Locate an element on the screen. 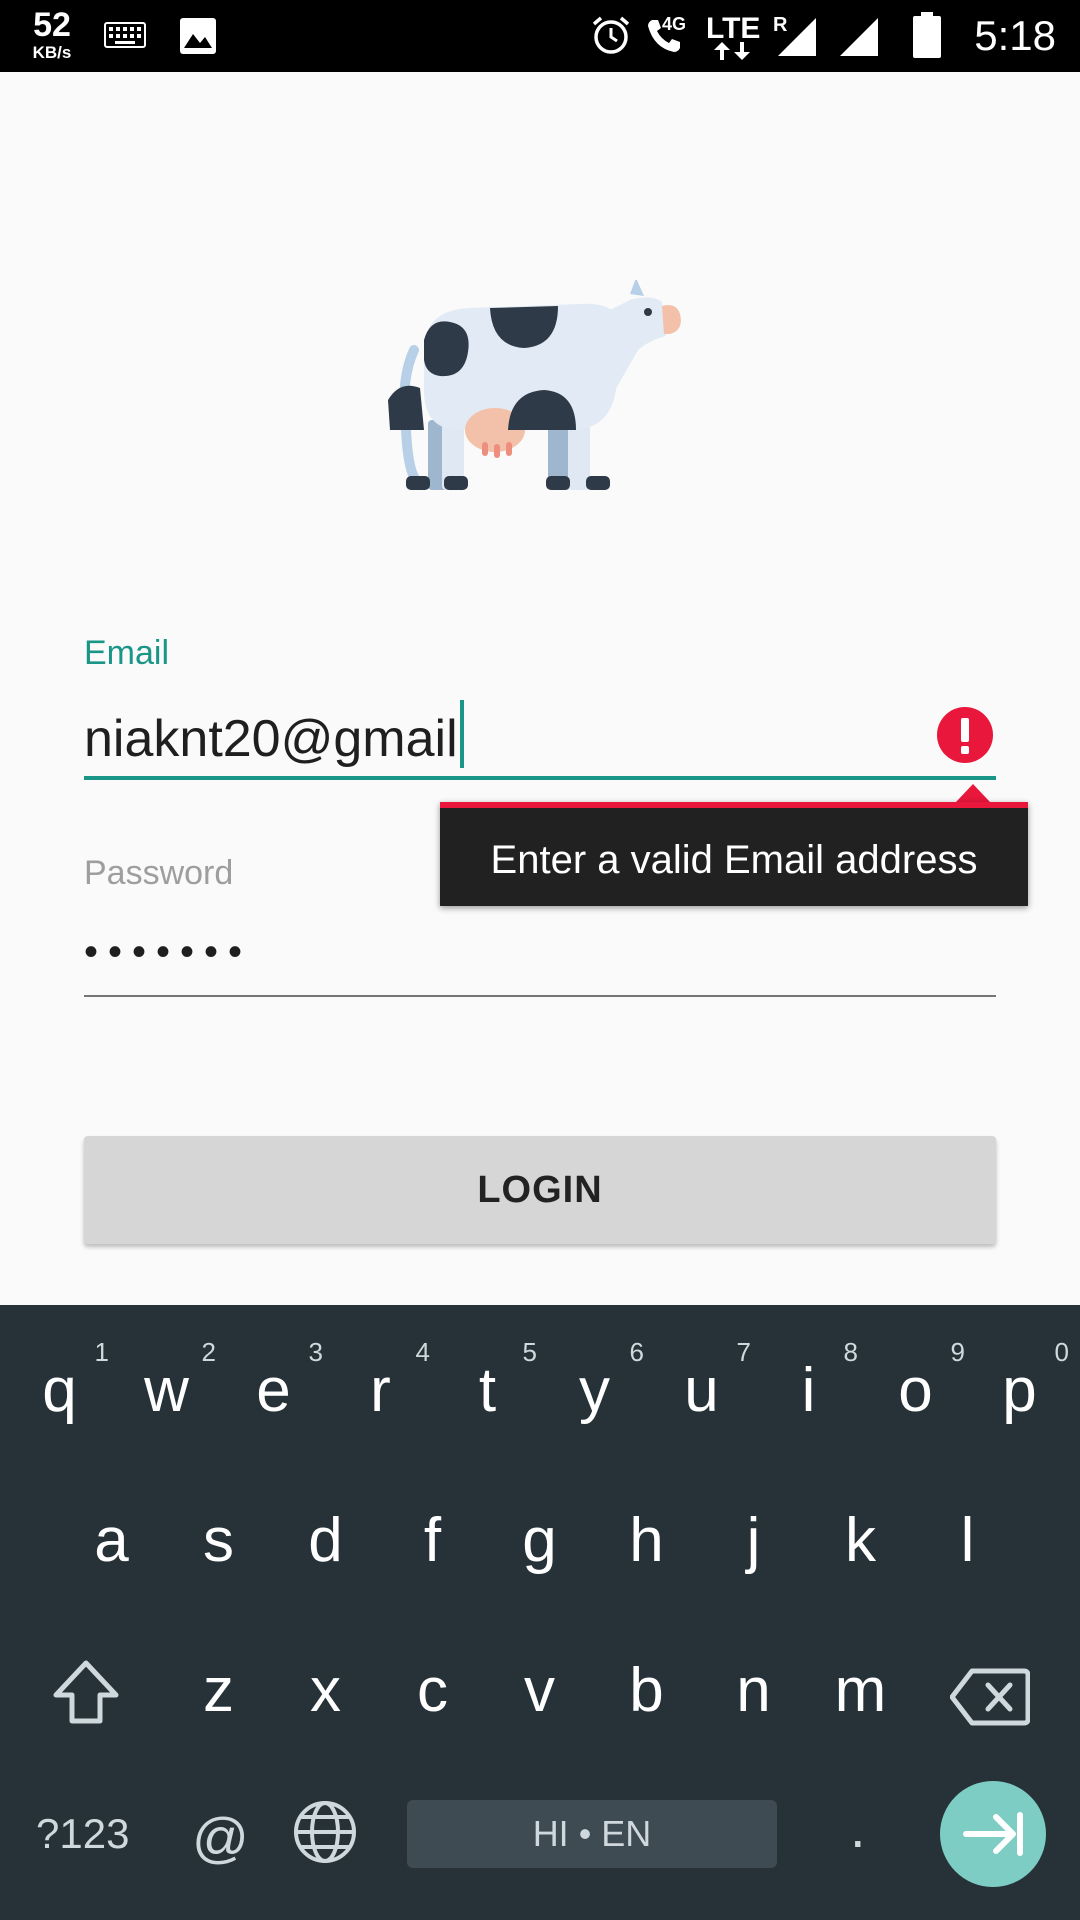  key-hint: 3 is located at coordinates (315, 1352).